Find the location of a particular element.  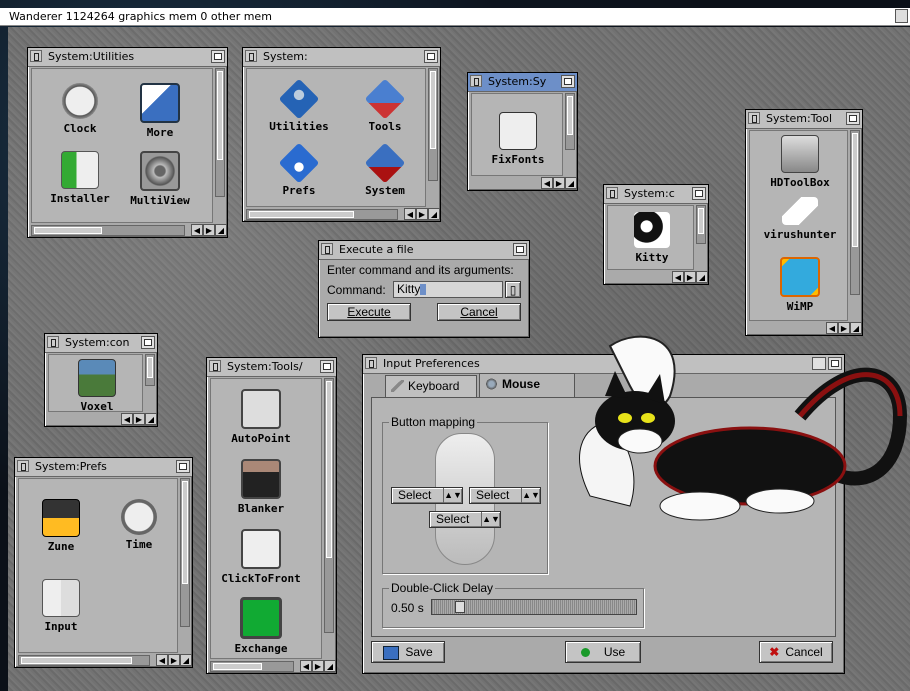

slider-knob is located at coordinates (460, 607).